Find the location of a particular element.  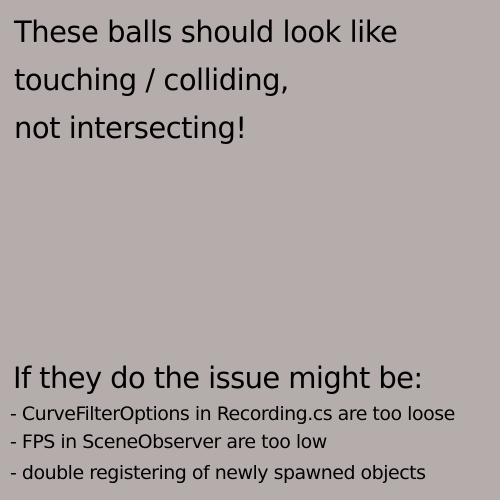

issue-item-fps: - FPS in SceneObserver are too low is located at coordinates (168, 442).